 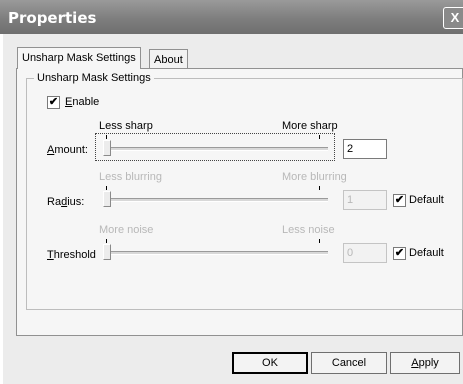 What do you see at coordinates (270, 363) in the screenshot?
I see `ok-button: OK` at bounding box center [270, 363].